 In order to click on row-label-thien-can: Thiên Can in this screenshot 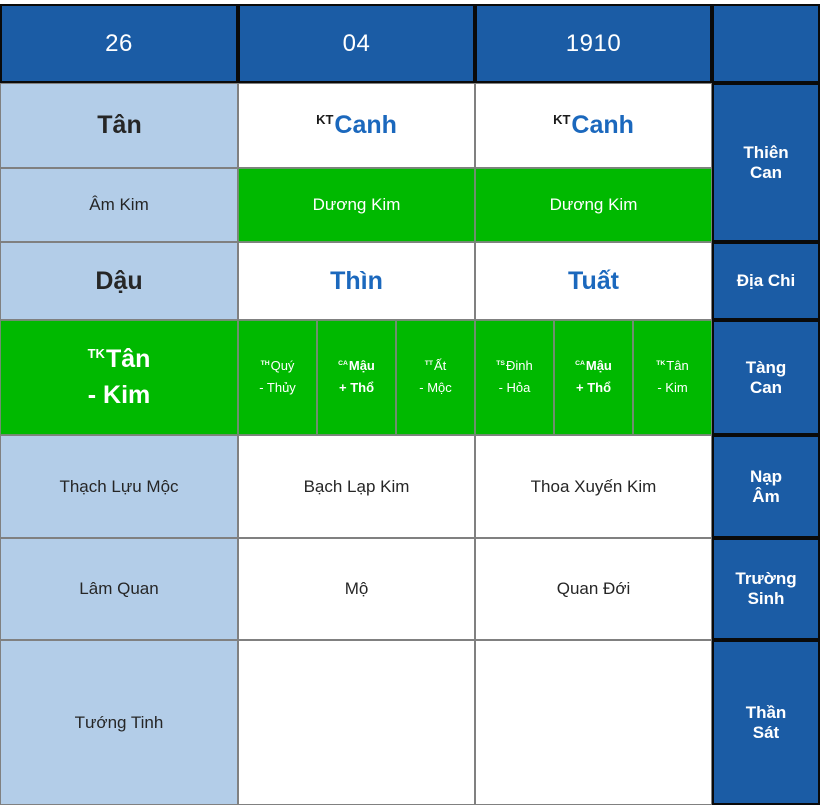, I will do `click(766, 162)`.